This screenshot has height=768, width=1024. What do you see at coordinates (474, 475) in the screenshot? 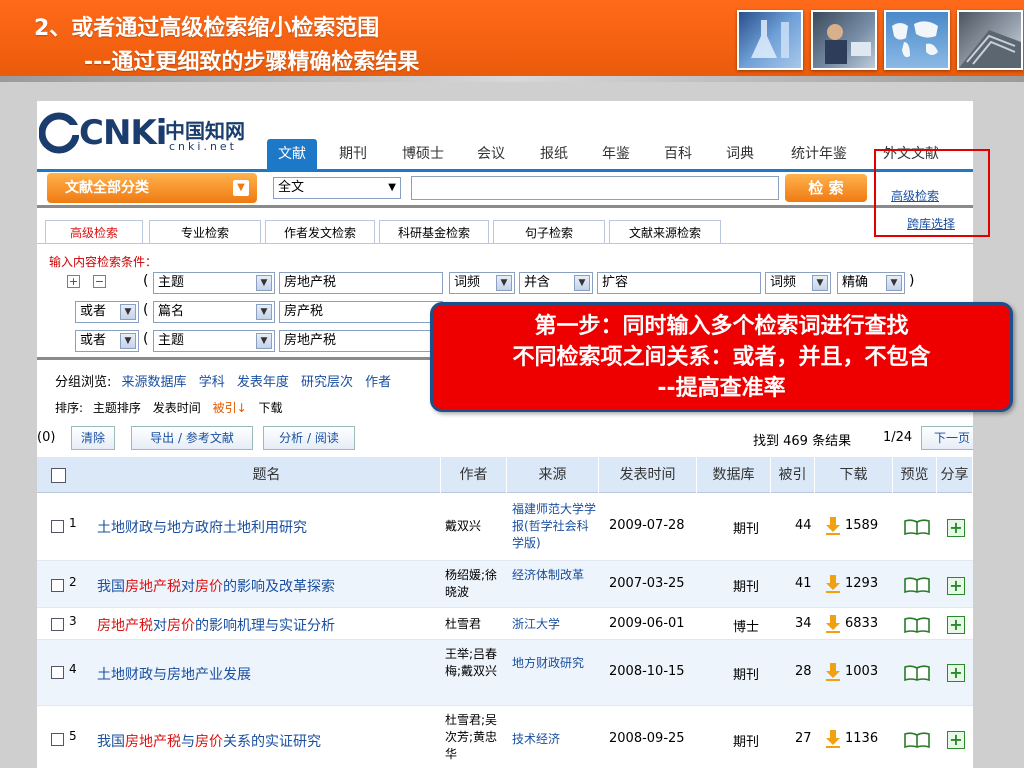
I see `col-author: 作者` at bounding box center [474, 475].